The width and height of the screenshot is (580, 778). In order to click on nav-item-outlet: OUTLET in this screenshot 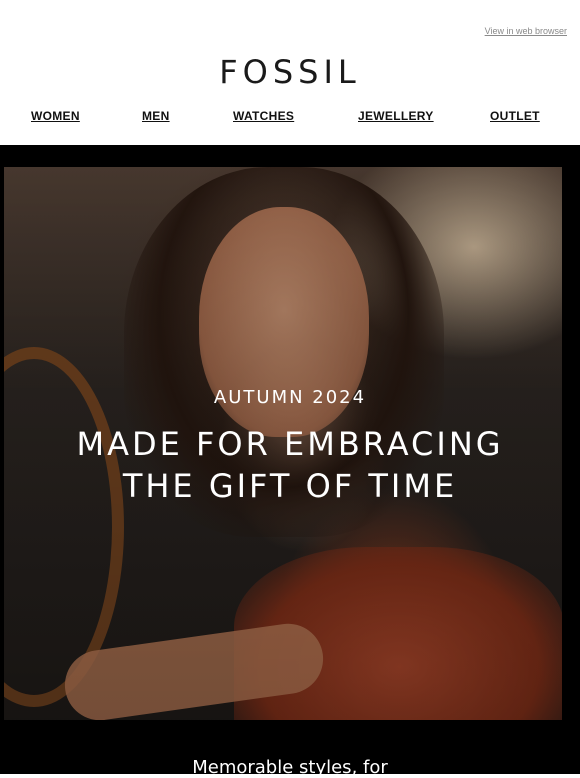, I will do `click(515, 116)`.